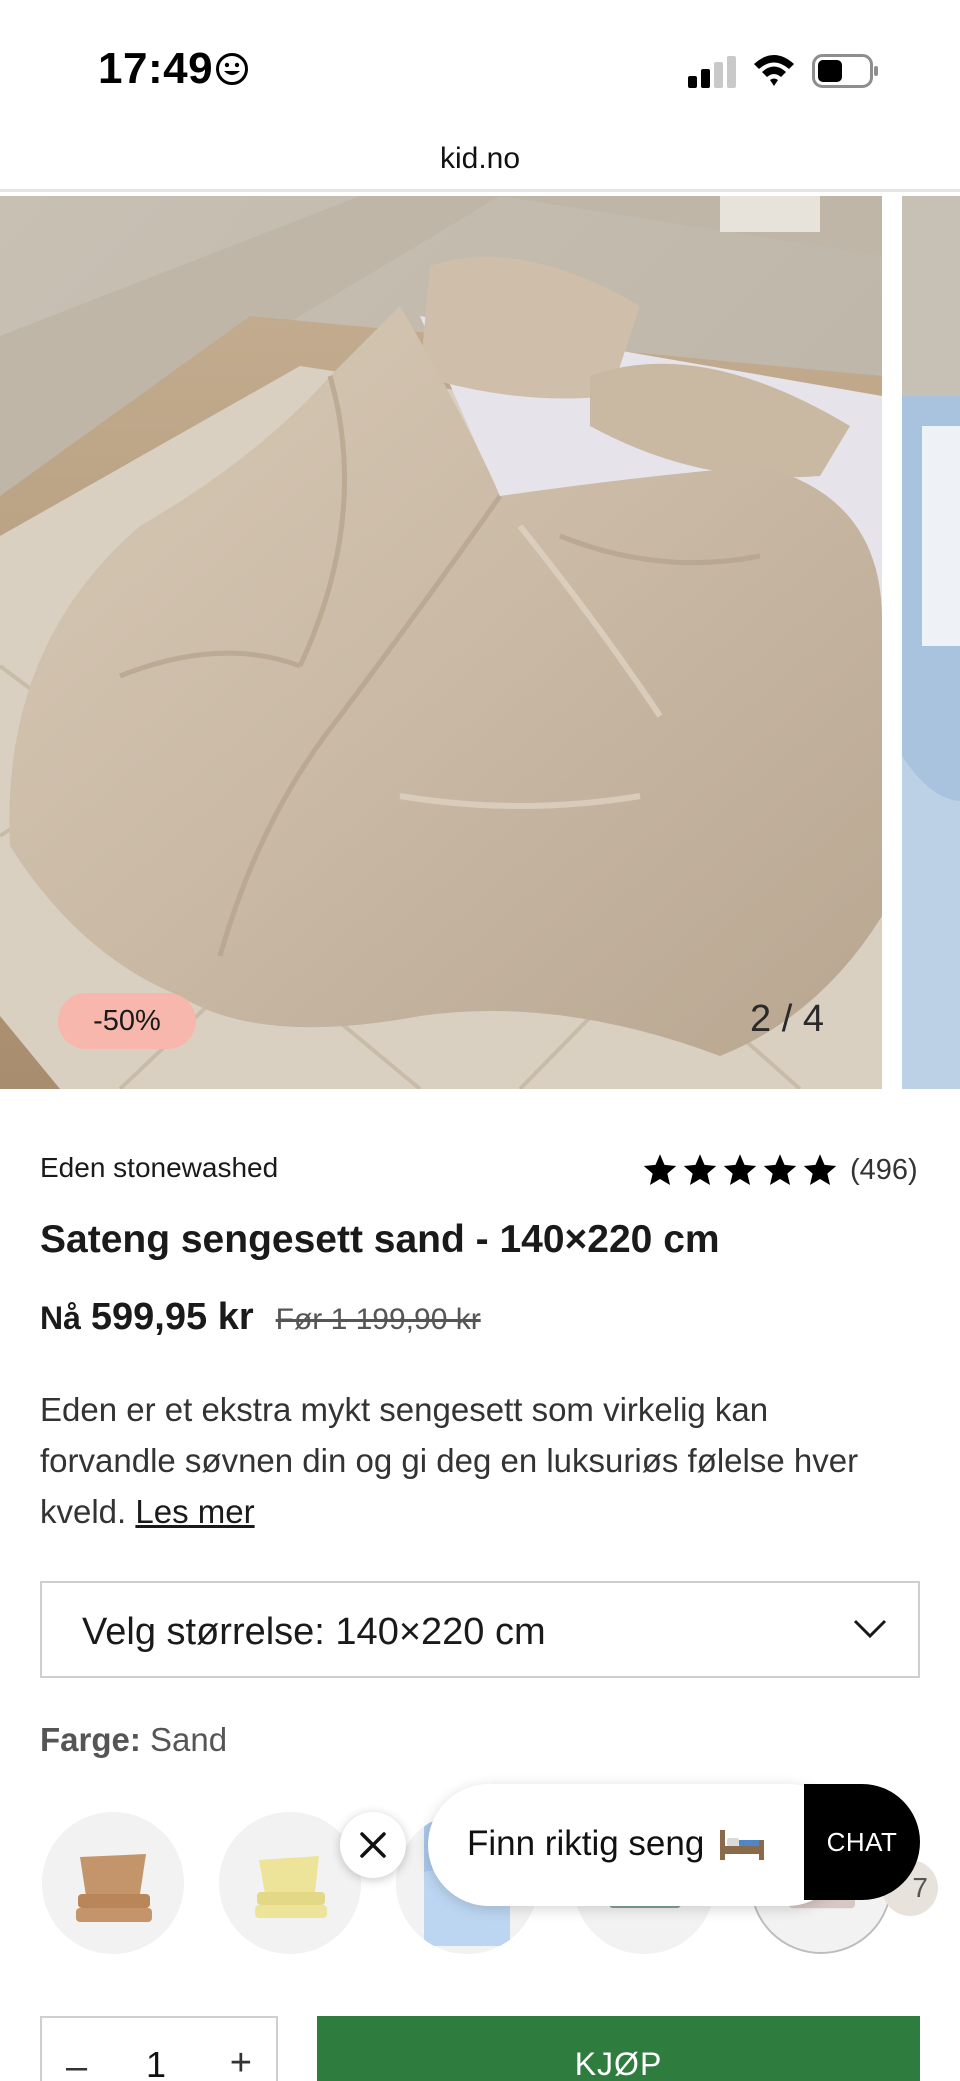 Image resolution: width=960 pixels, height=2081 pixels. I want to click on popup-close-button, so click(373, 1845).